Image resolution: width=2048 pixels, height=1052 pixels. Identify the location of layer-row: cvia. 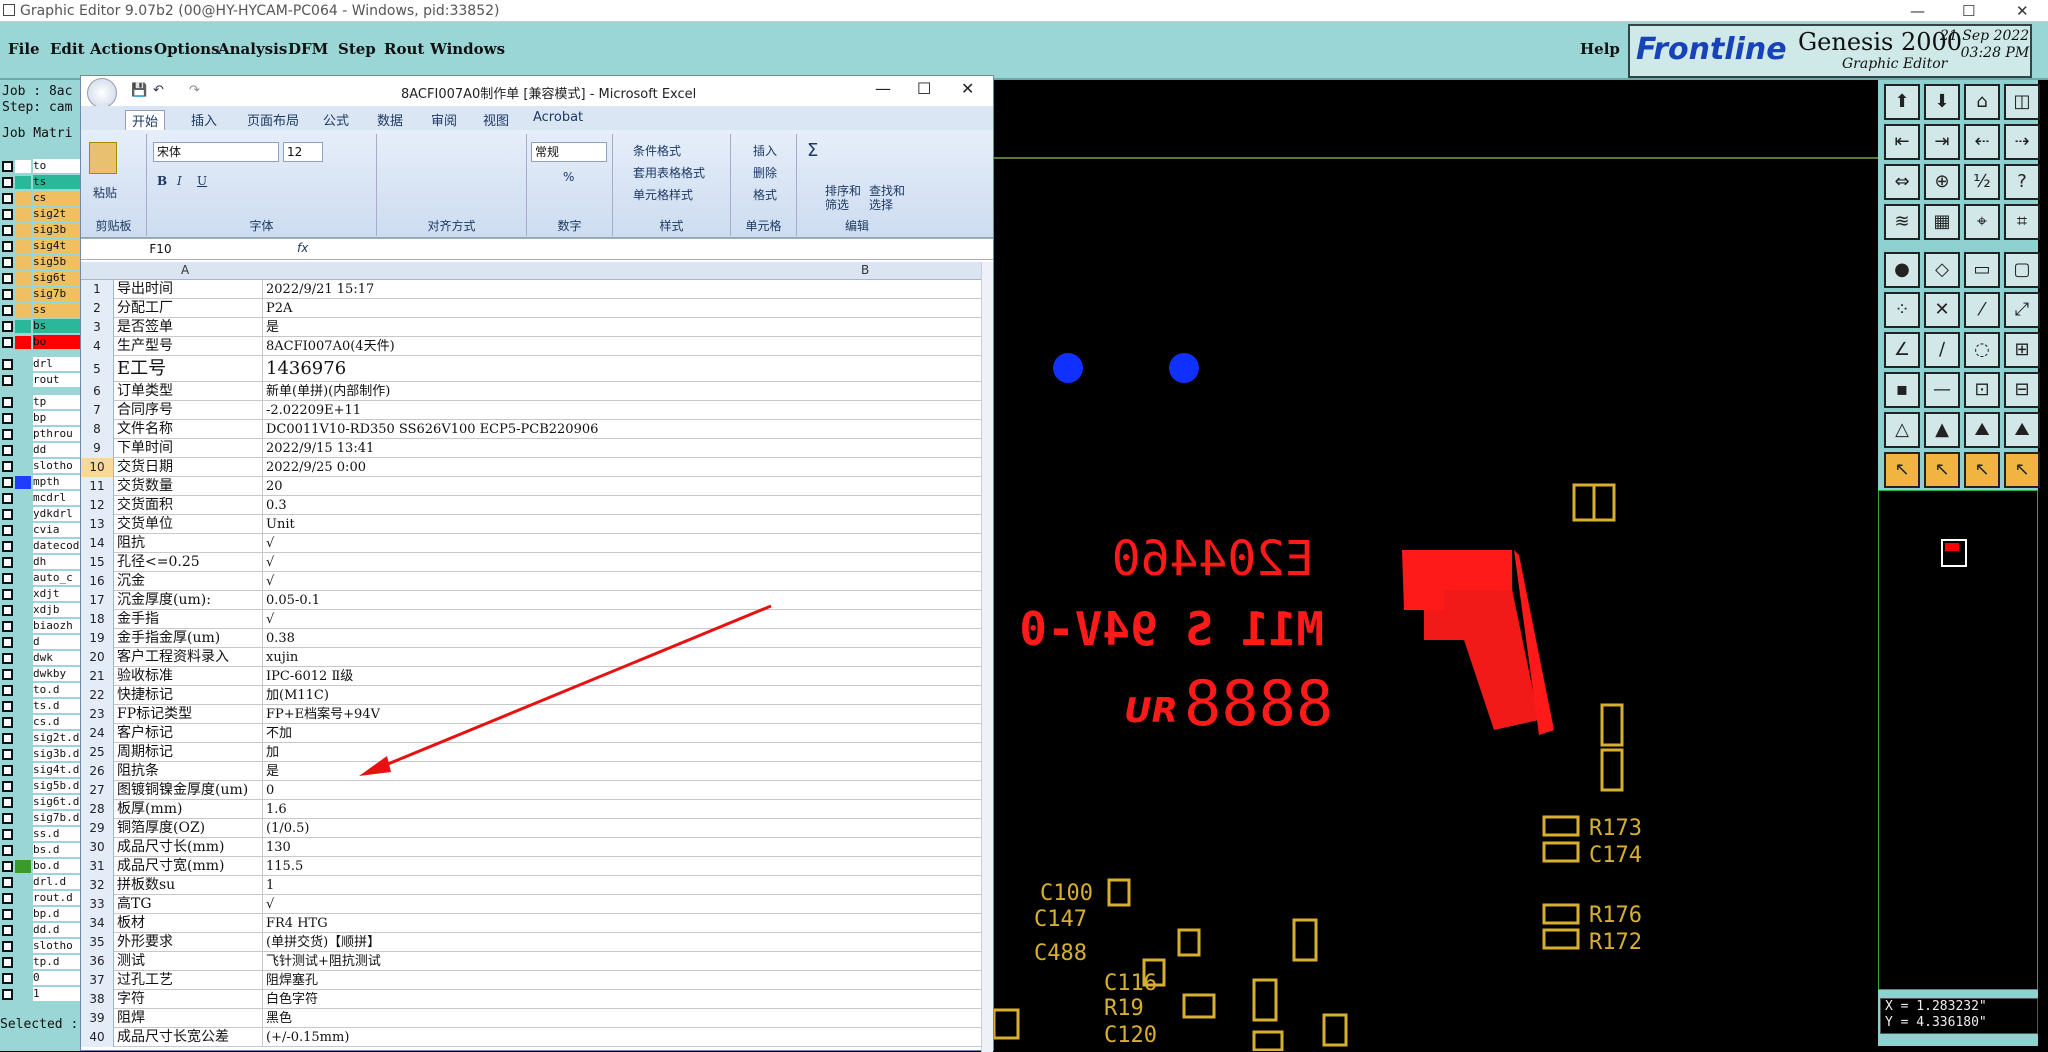
(41, 530).